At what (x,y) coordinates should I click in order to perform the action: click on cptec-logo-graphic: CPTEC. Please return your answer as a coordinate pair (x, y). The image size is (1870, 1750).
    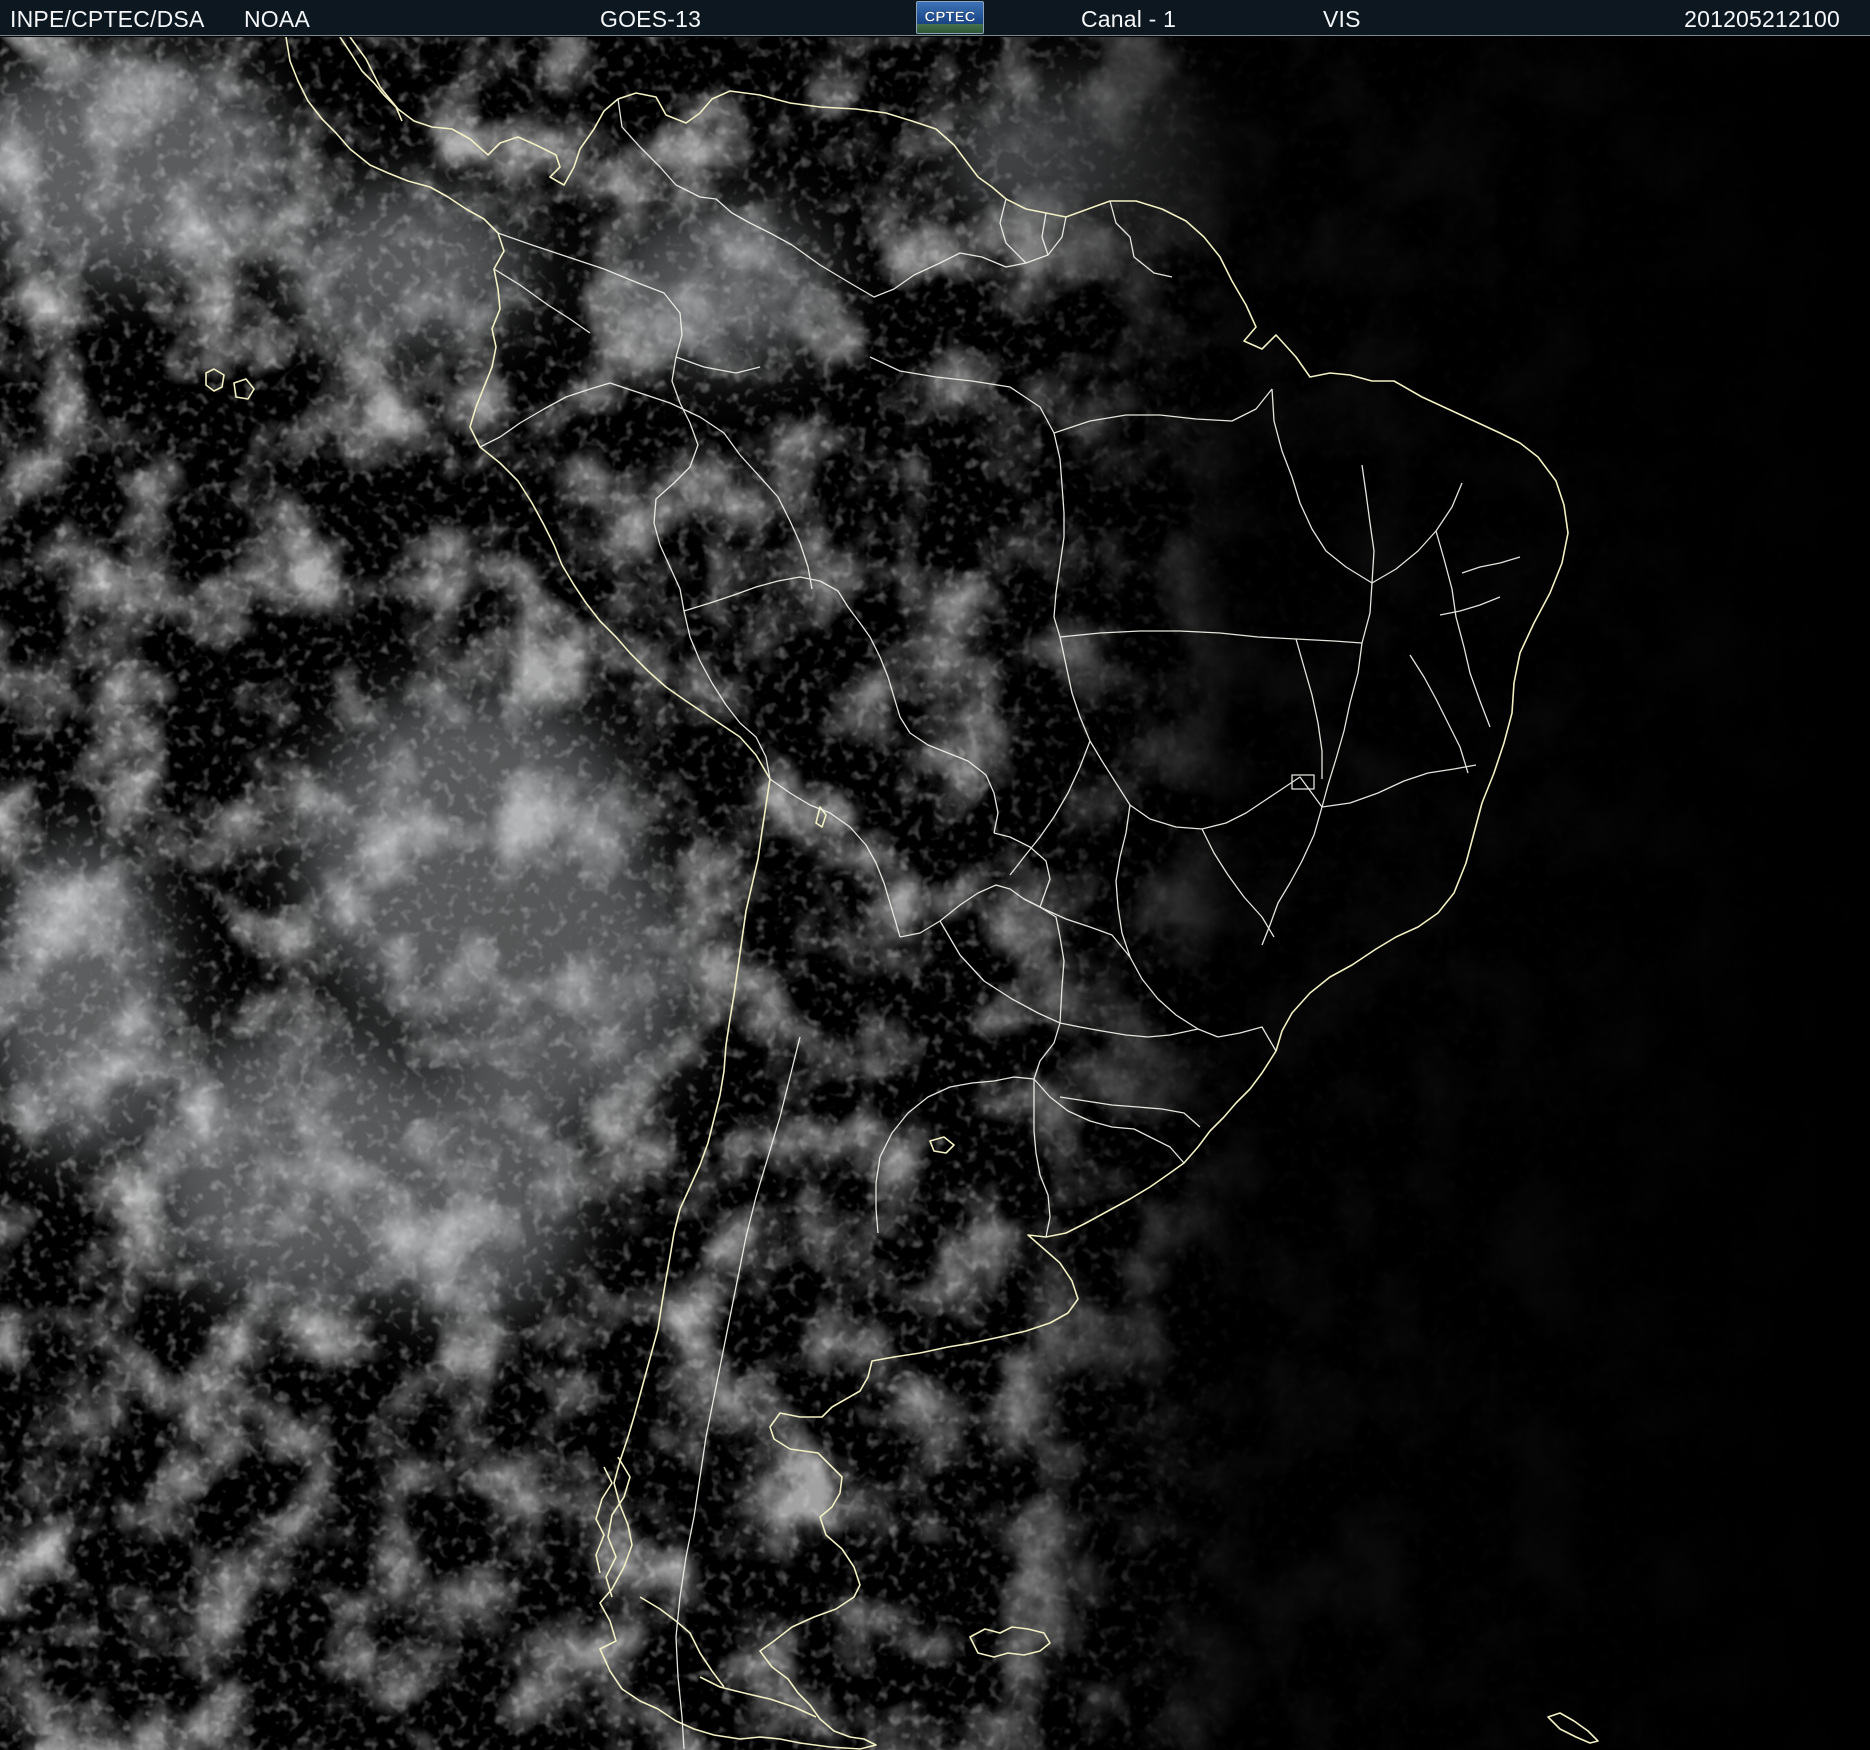
    Looking at the image, I should click on (950, 17).